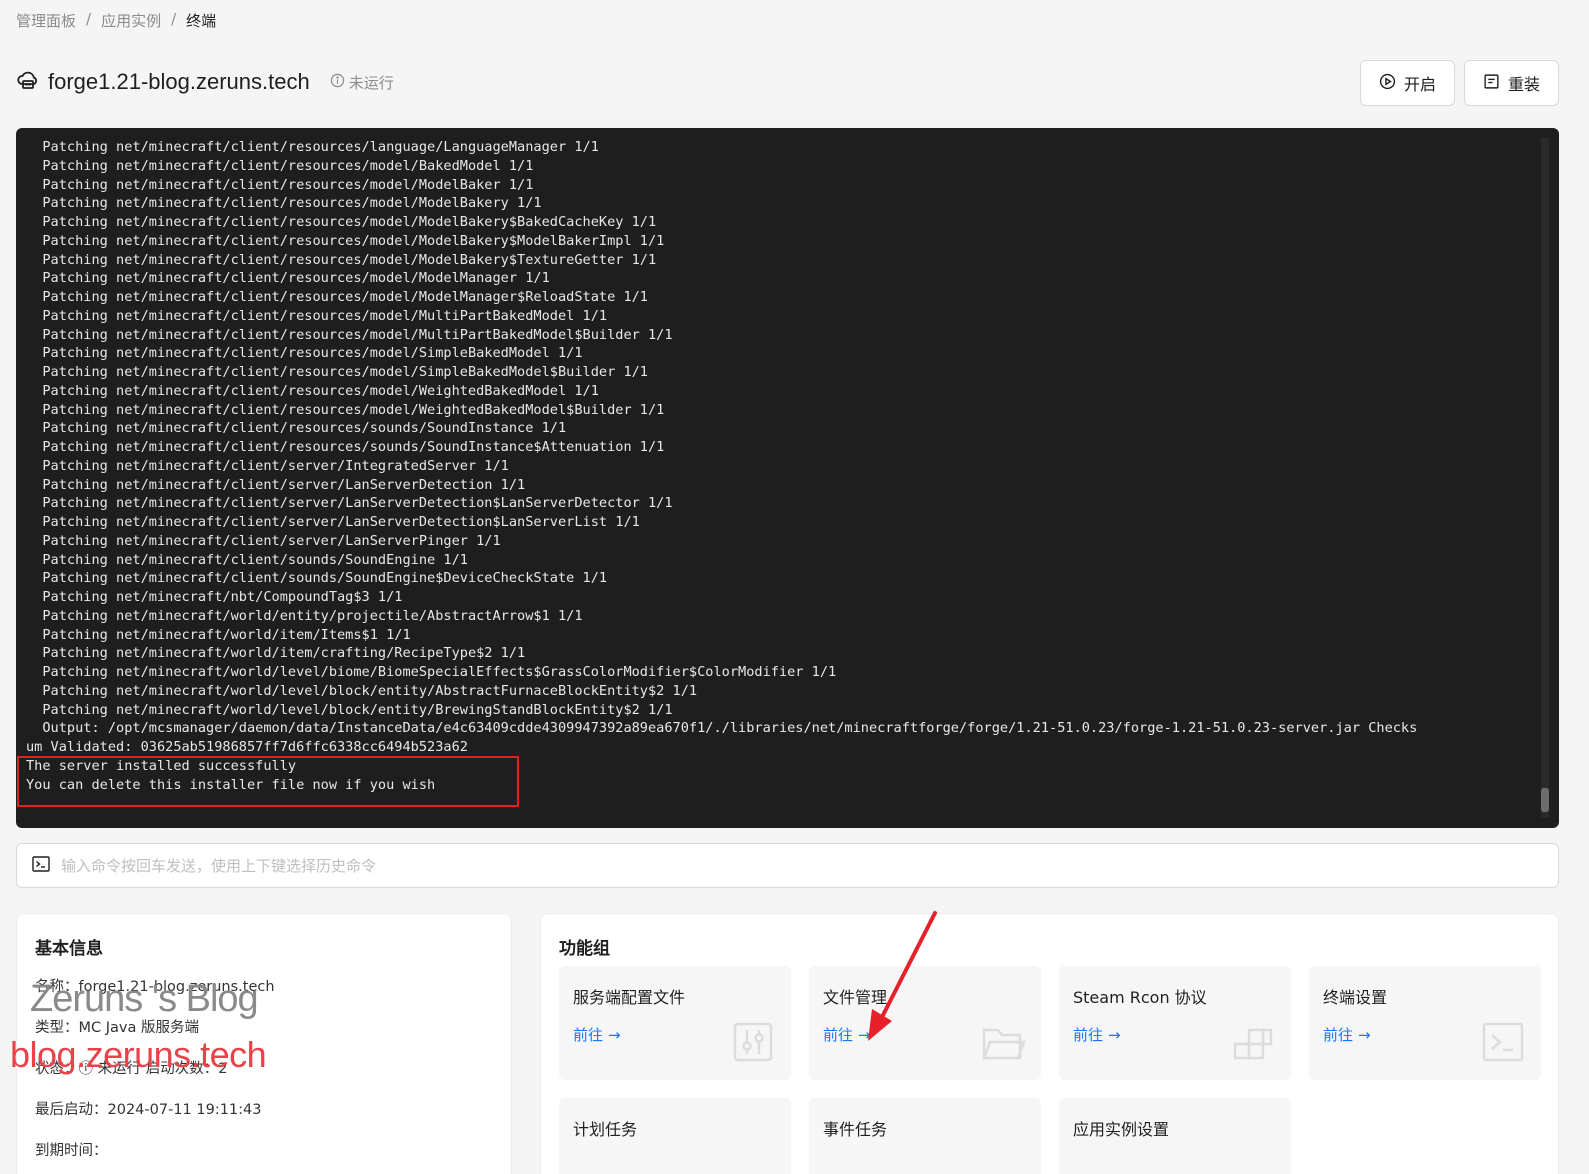 The height and width of the screenshot is (1174, 1589). I want to click on terminal-prompt-icon, so click(41, 866).